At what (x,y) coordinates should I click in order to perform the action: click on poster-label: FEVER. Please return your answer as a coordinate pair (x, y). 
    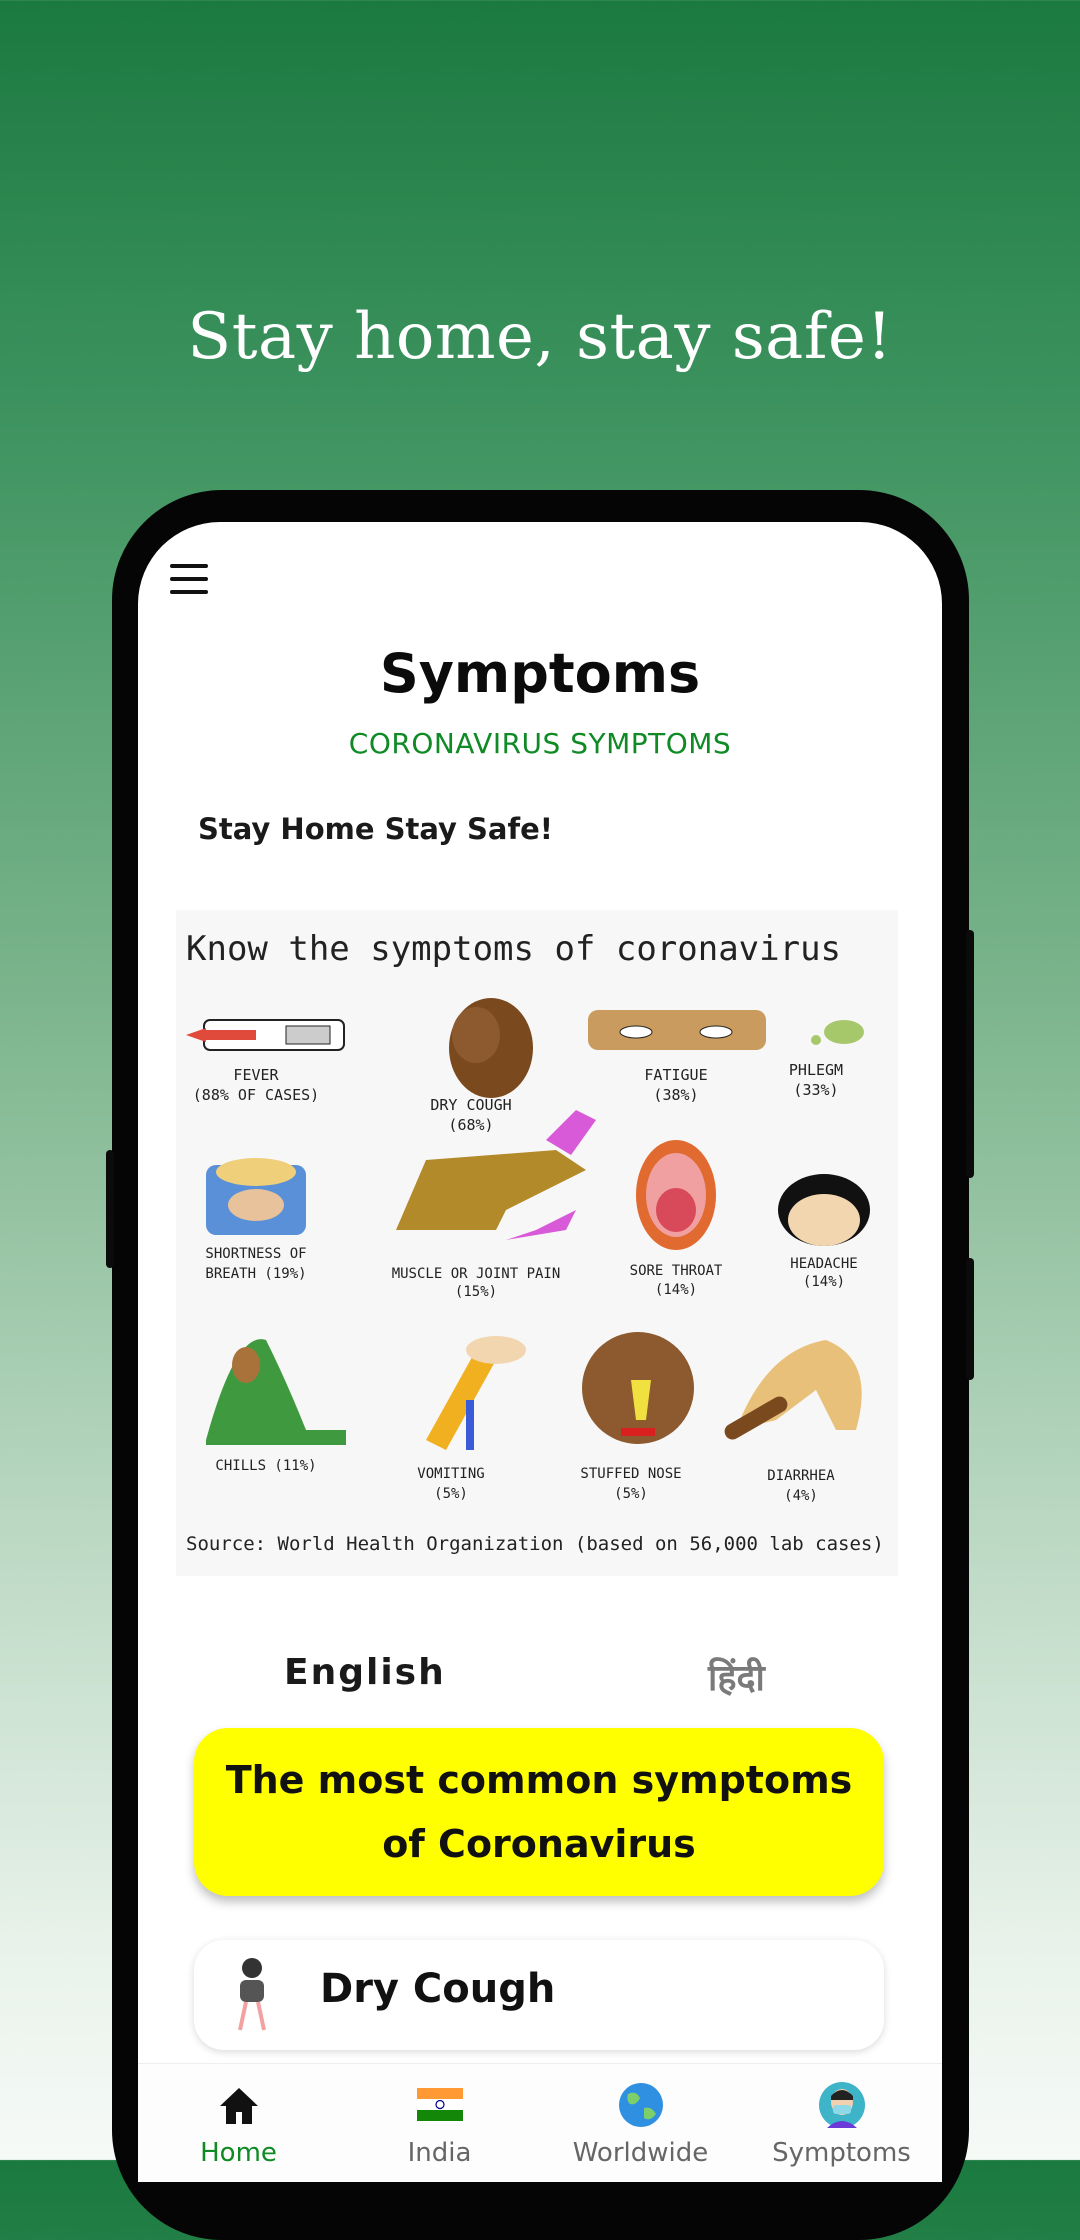
    Looking at the image, I should click on (256, 1075).